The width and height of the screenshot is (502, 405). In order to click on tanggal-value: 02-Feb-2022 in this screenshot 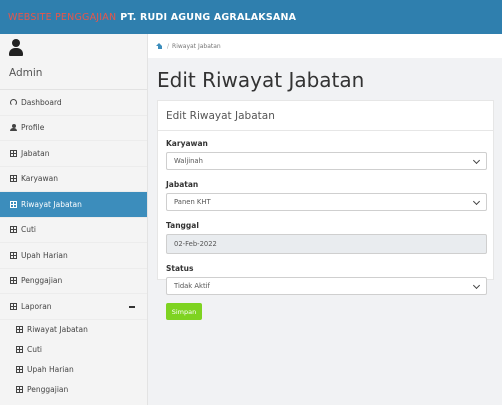, I will do `click(195, 244)`.